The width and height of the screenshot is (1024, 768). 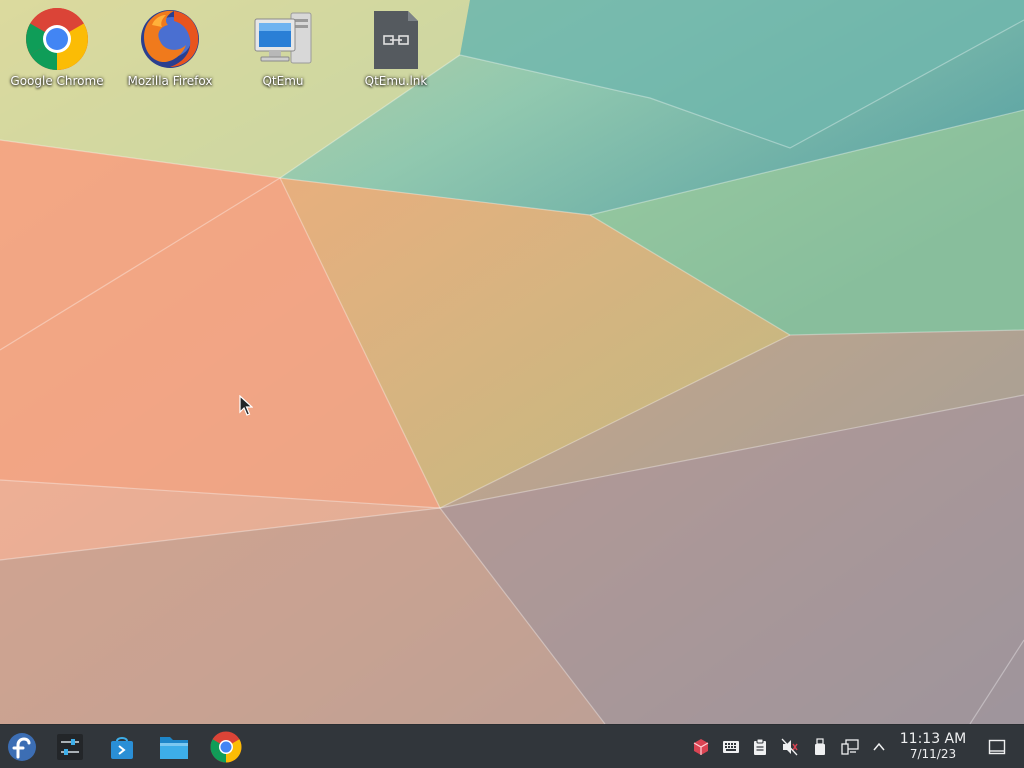 I want to click on desktop-icon-qtemu: QtEmu, so click(x=283, y=51).